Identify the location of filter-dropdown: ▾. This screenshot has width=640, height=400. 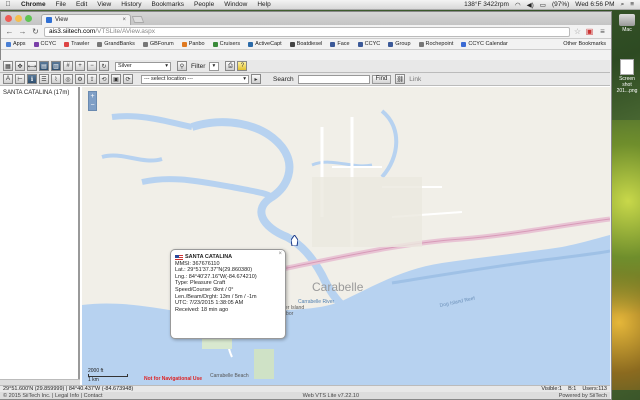
(214, 66).